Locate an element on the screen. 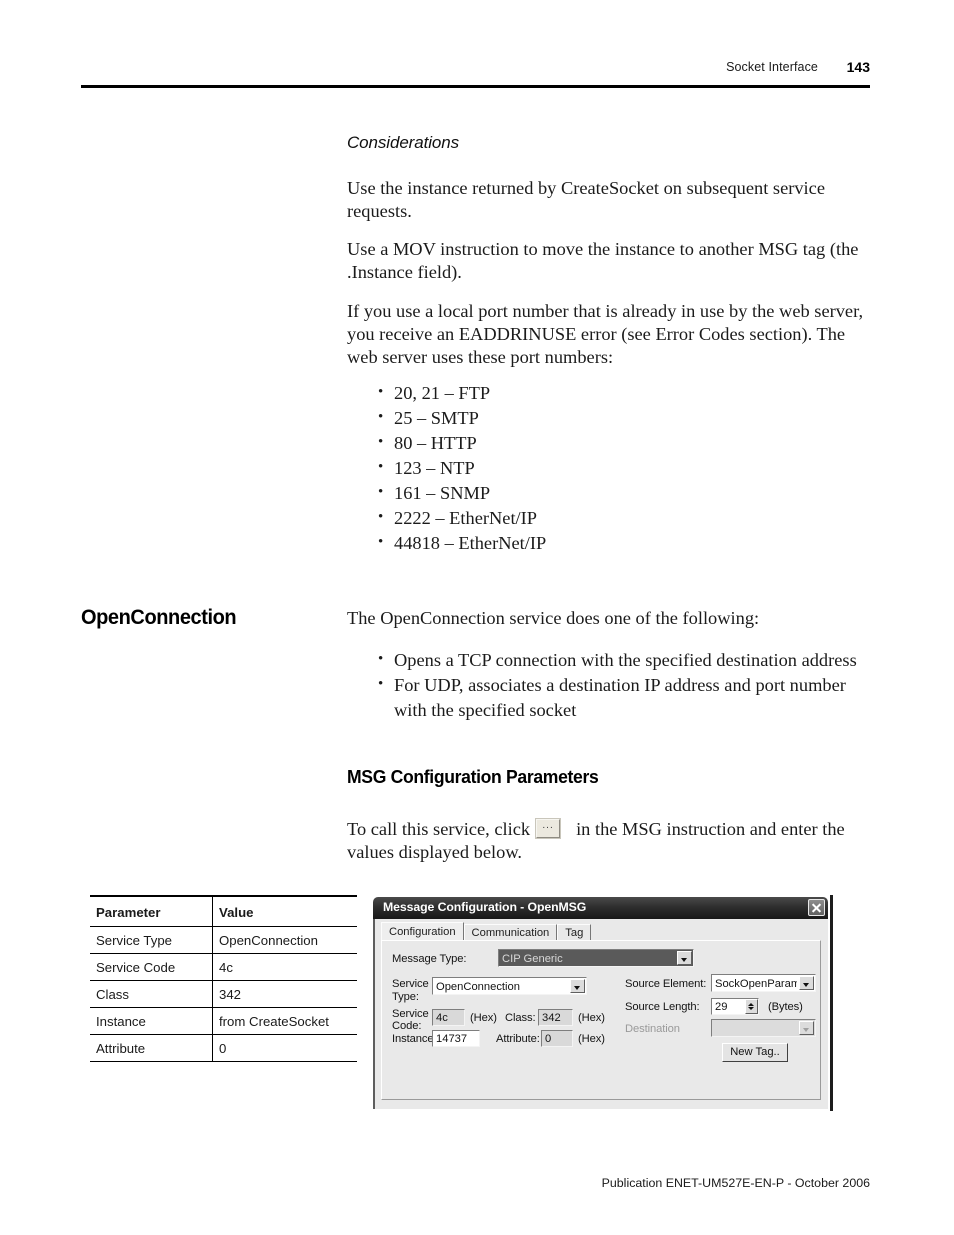 This screenshot has width=954, height=1235. list-item: 161 – SNMP is located at coordinates (578, 493).